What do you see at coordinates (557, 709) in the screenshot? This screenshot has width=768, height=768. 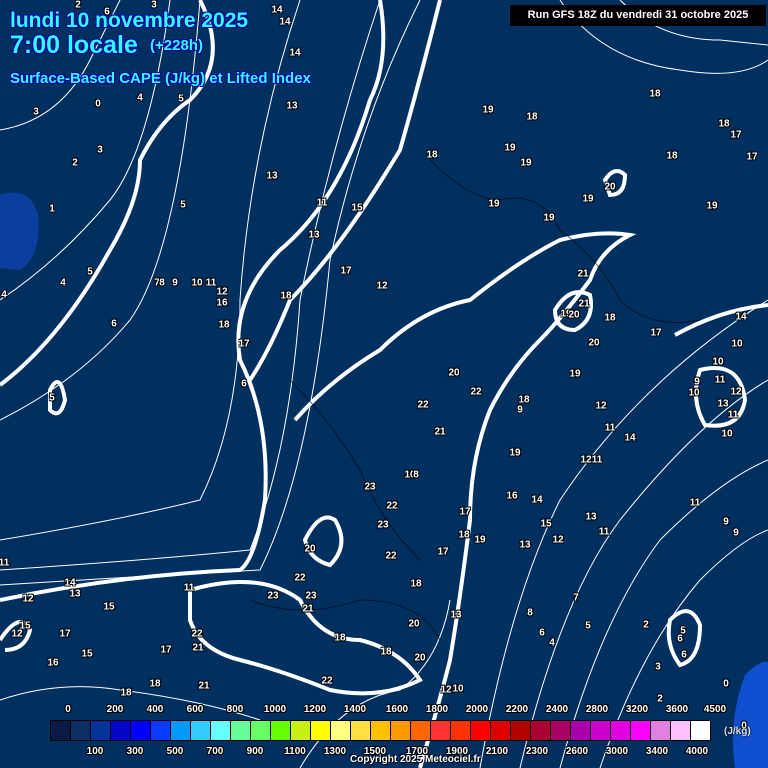 I see `legend-top-label: 2400` at bounding box center [557, 709].